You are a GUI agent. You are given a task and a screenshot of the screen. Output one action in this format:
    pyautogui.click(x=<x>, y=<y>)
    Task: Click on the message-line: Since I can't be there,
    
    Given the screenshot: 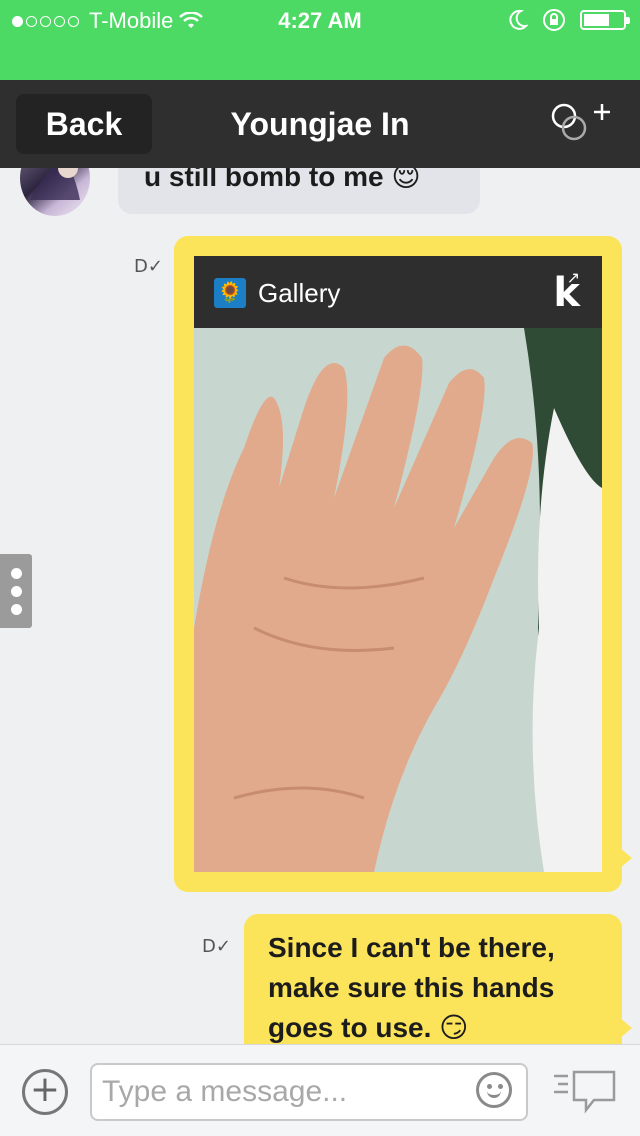 What is the action you would take?
    pyautogui.click(x=411, y=947)
    